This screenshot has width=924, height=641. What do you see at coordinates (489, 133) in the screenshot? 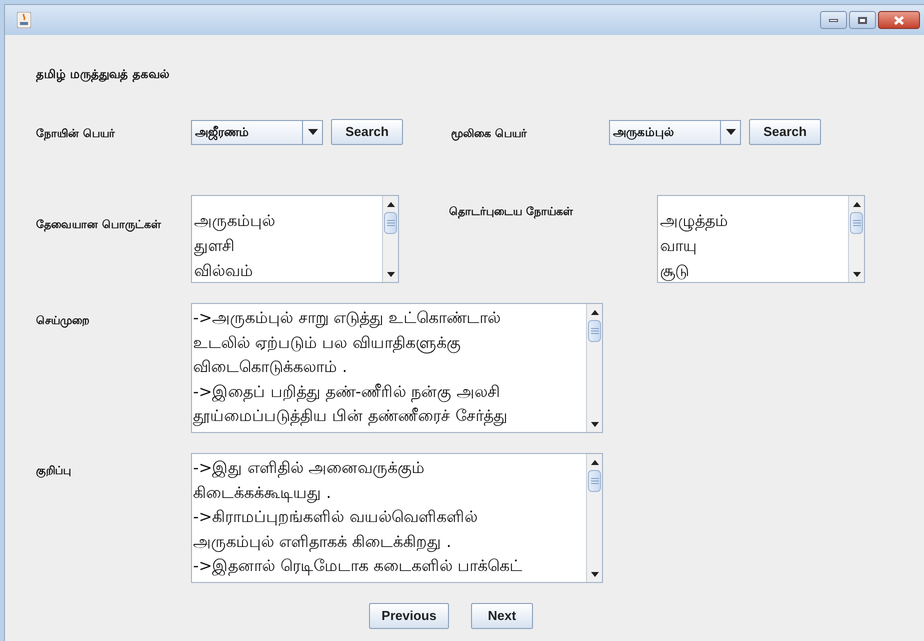
I see `field-label: மூலிகை பெயர்` at bounding box center [489, 133].